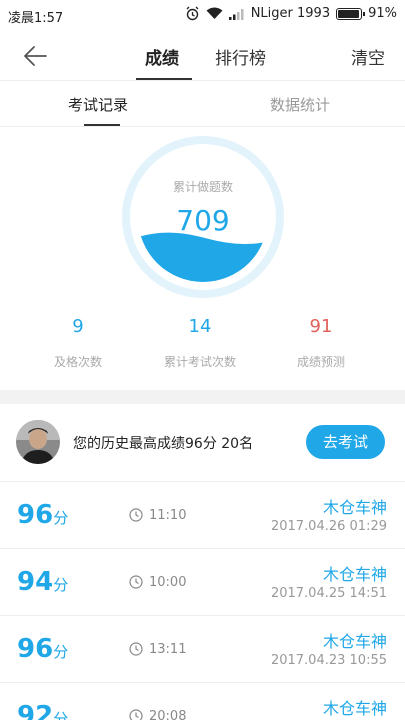  Describe the element at coordinates (202, 701) in the screenshot. I see `list-item: 92分 20:08 木仓车神` at that location.